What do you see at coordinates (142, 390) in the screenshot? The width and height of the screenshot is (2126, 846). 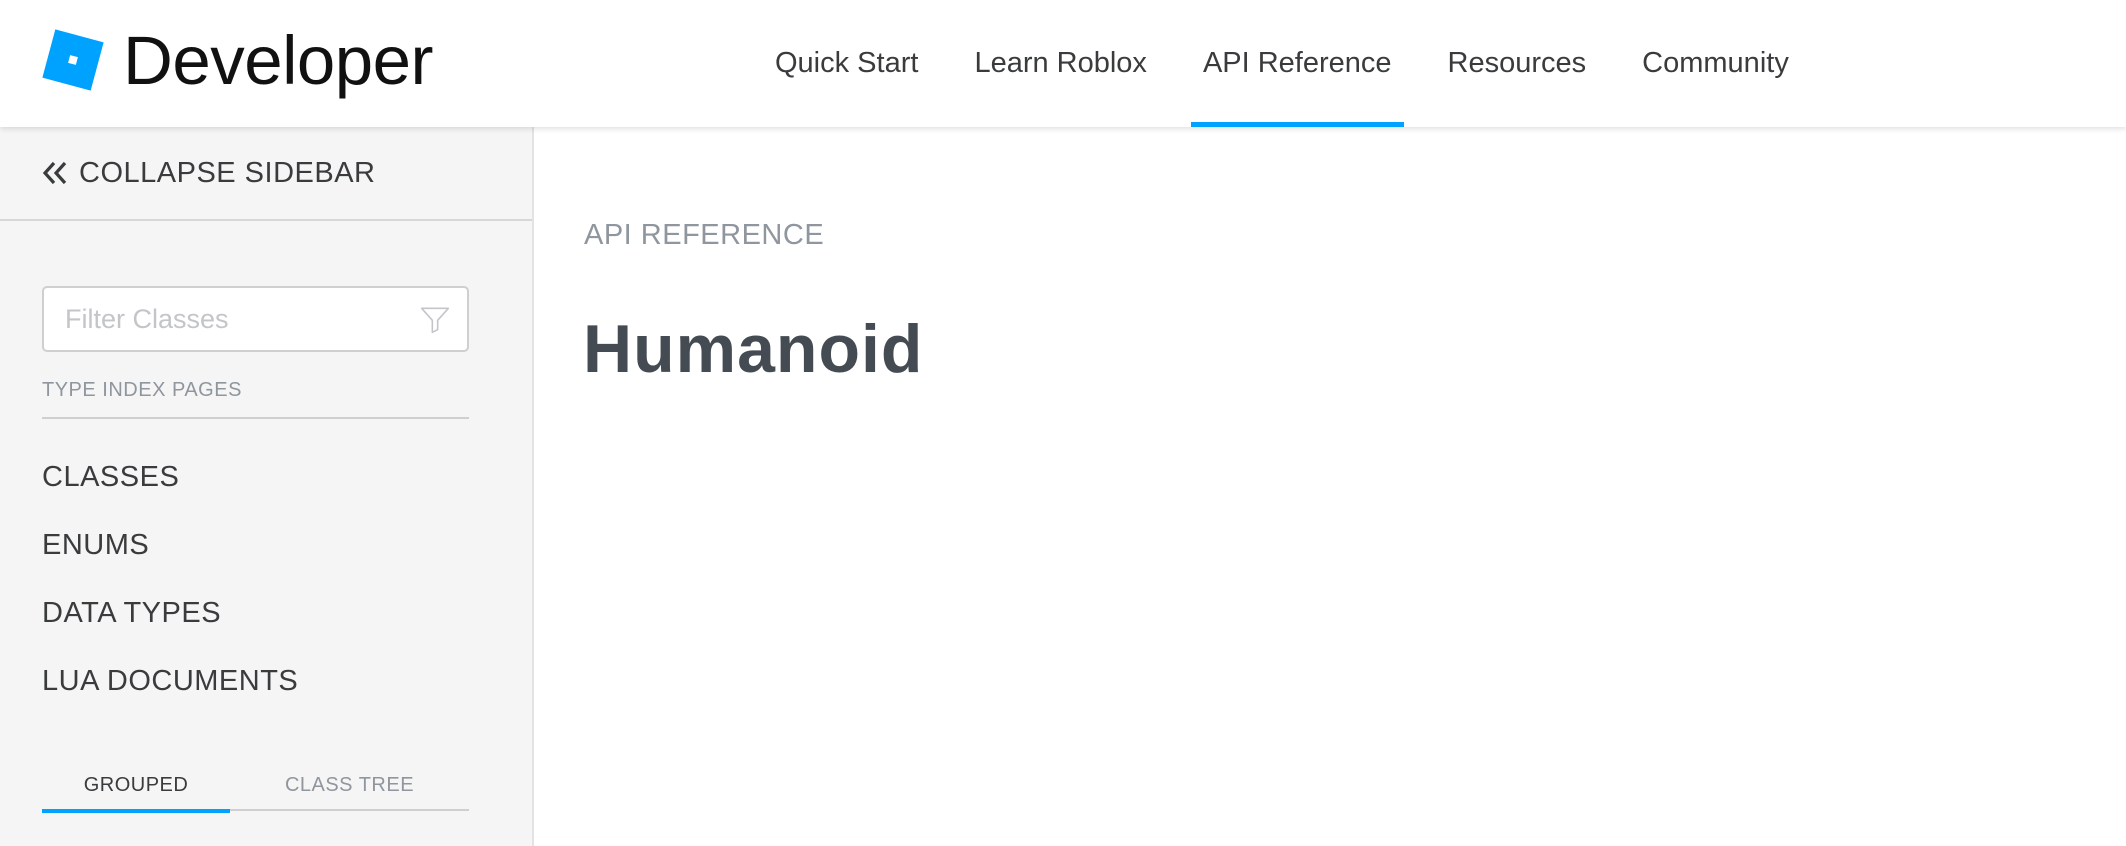 I see `type-index-heading: TYPE INDEX PAGES` at bounding box center [142, 390].